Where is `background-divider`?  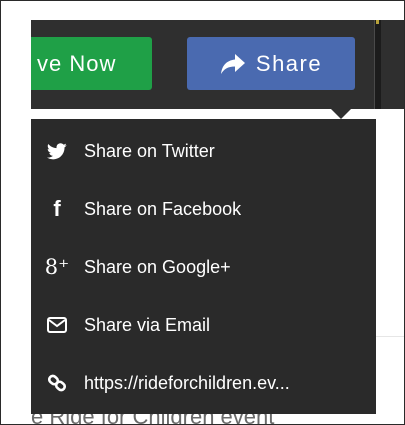
background-divider is located at coordinates (390, 336).